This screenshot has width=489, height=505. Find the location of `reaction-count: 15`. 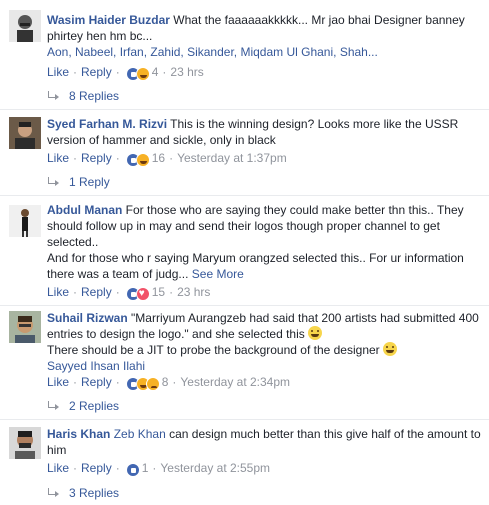

reaction-count: 15 is located at coordinates (158, 292).